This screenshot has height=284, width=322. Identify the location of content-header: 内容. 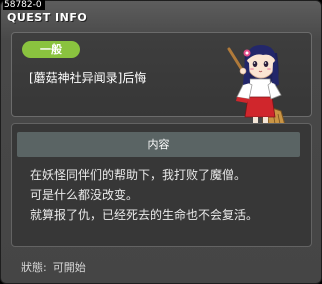
(158, 144).